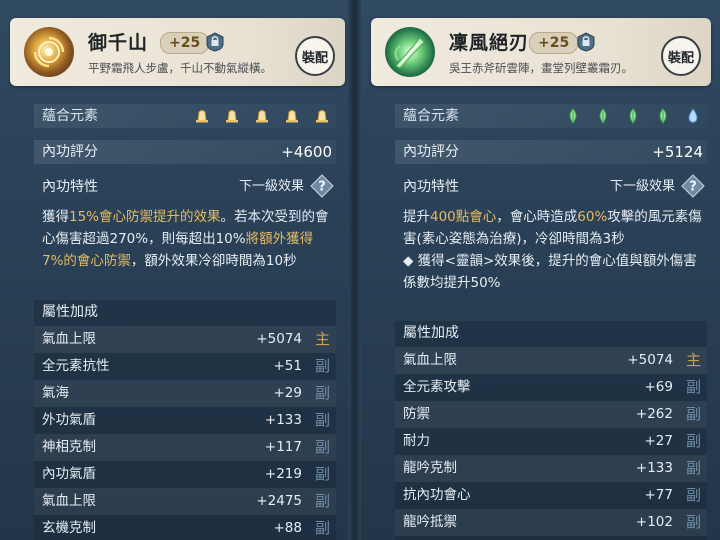  I want to click on attribute-row: 神相克制 +117 副, so click(185, 447).